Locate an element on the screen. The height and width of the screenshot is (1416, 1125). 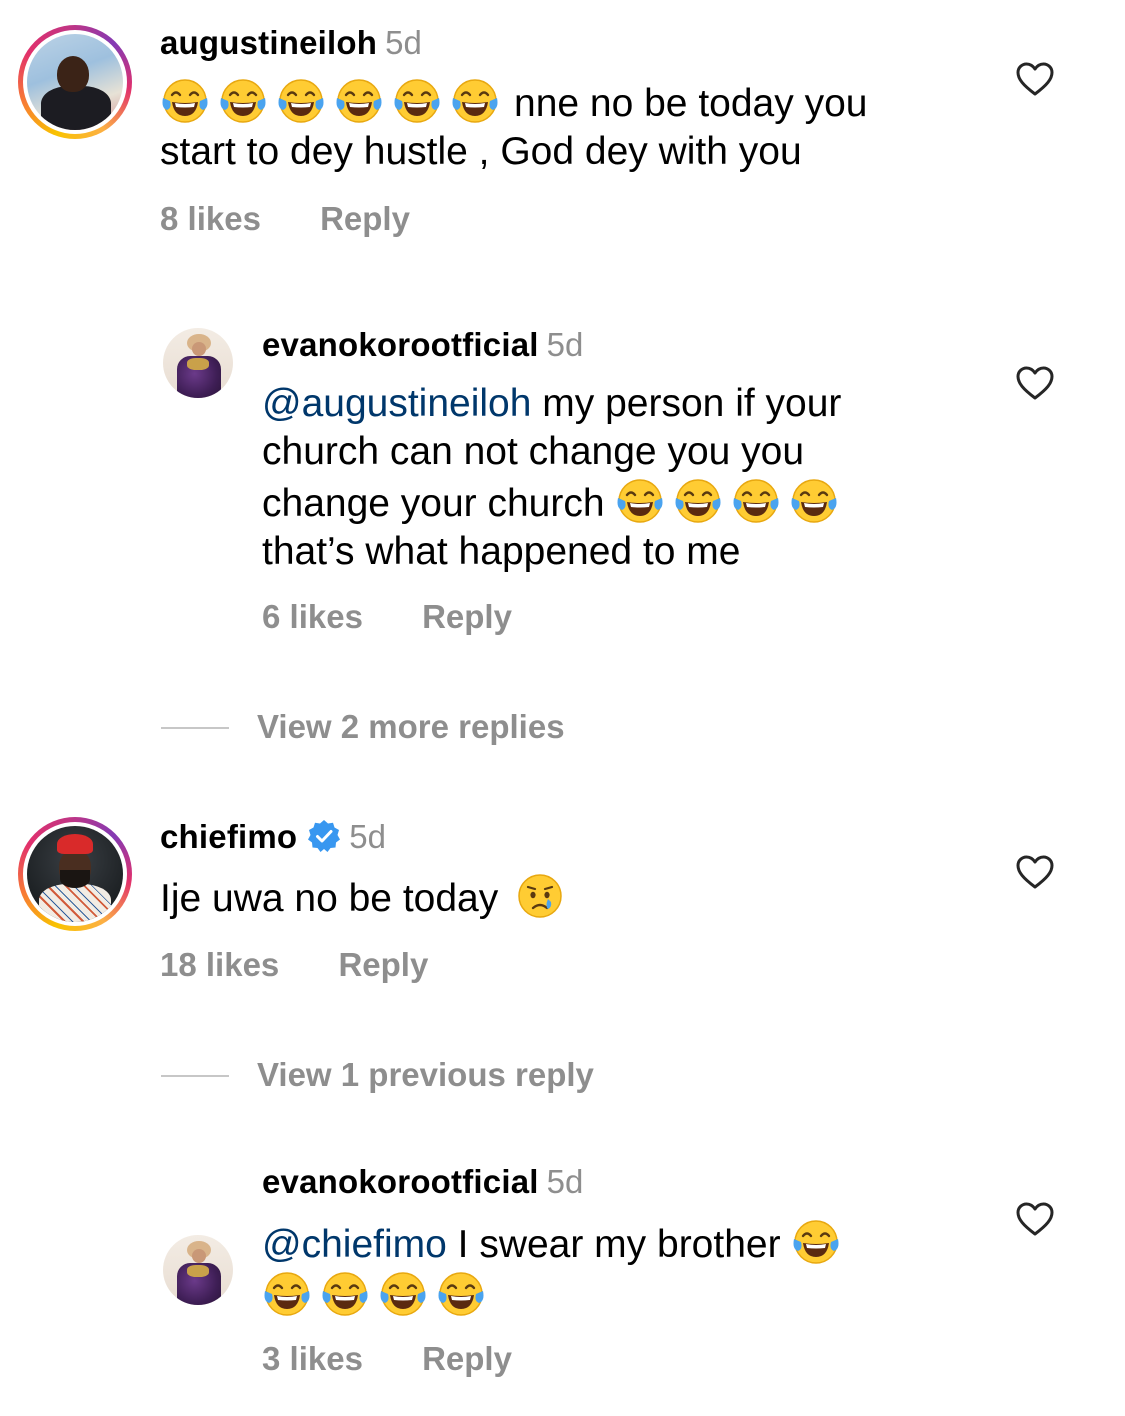
comment-text: Ije uwa no be today is located at coordinates (560, 897).